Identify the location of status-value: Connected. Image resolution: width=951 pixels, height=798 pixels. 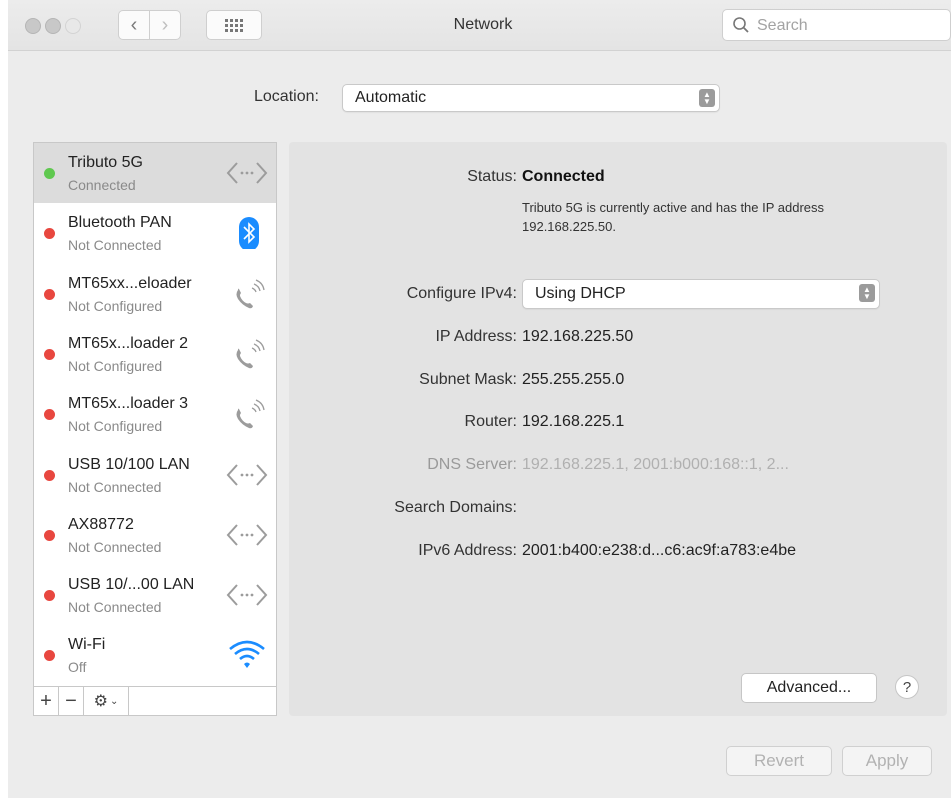
(563, 176).